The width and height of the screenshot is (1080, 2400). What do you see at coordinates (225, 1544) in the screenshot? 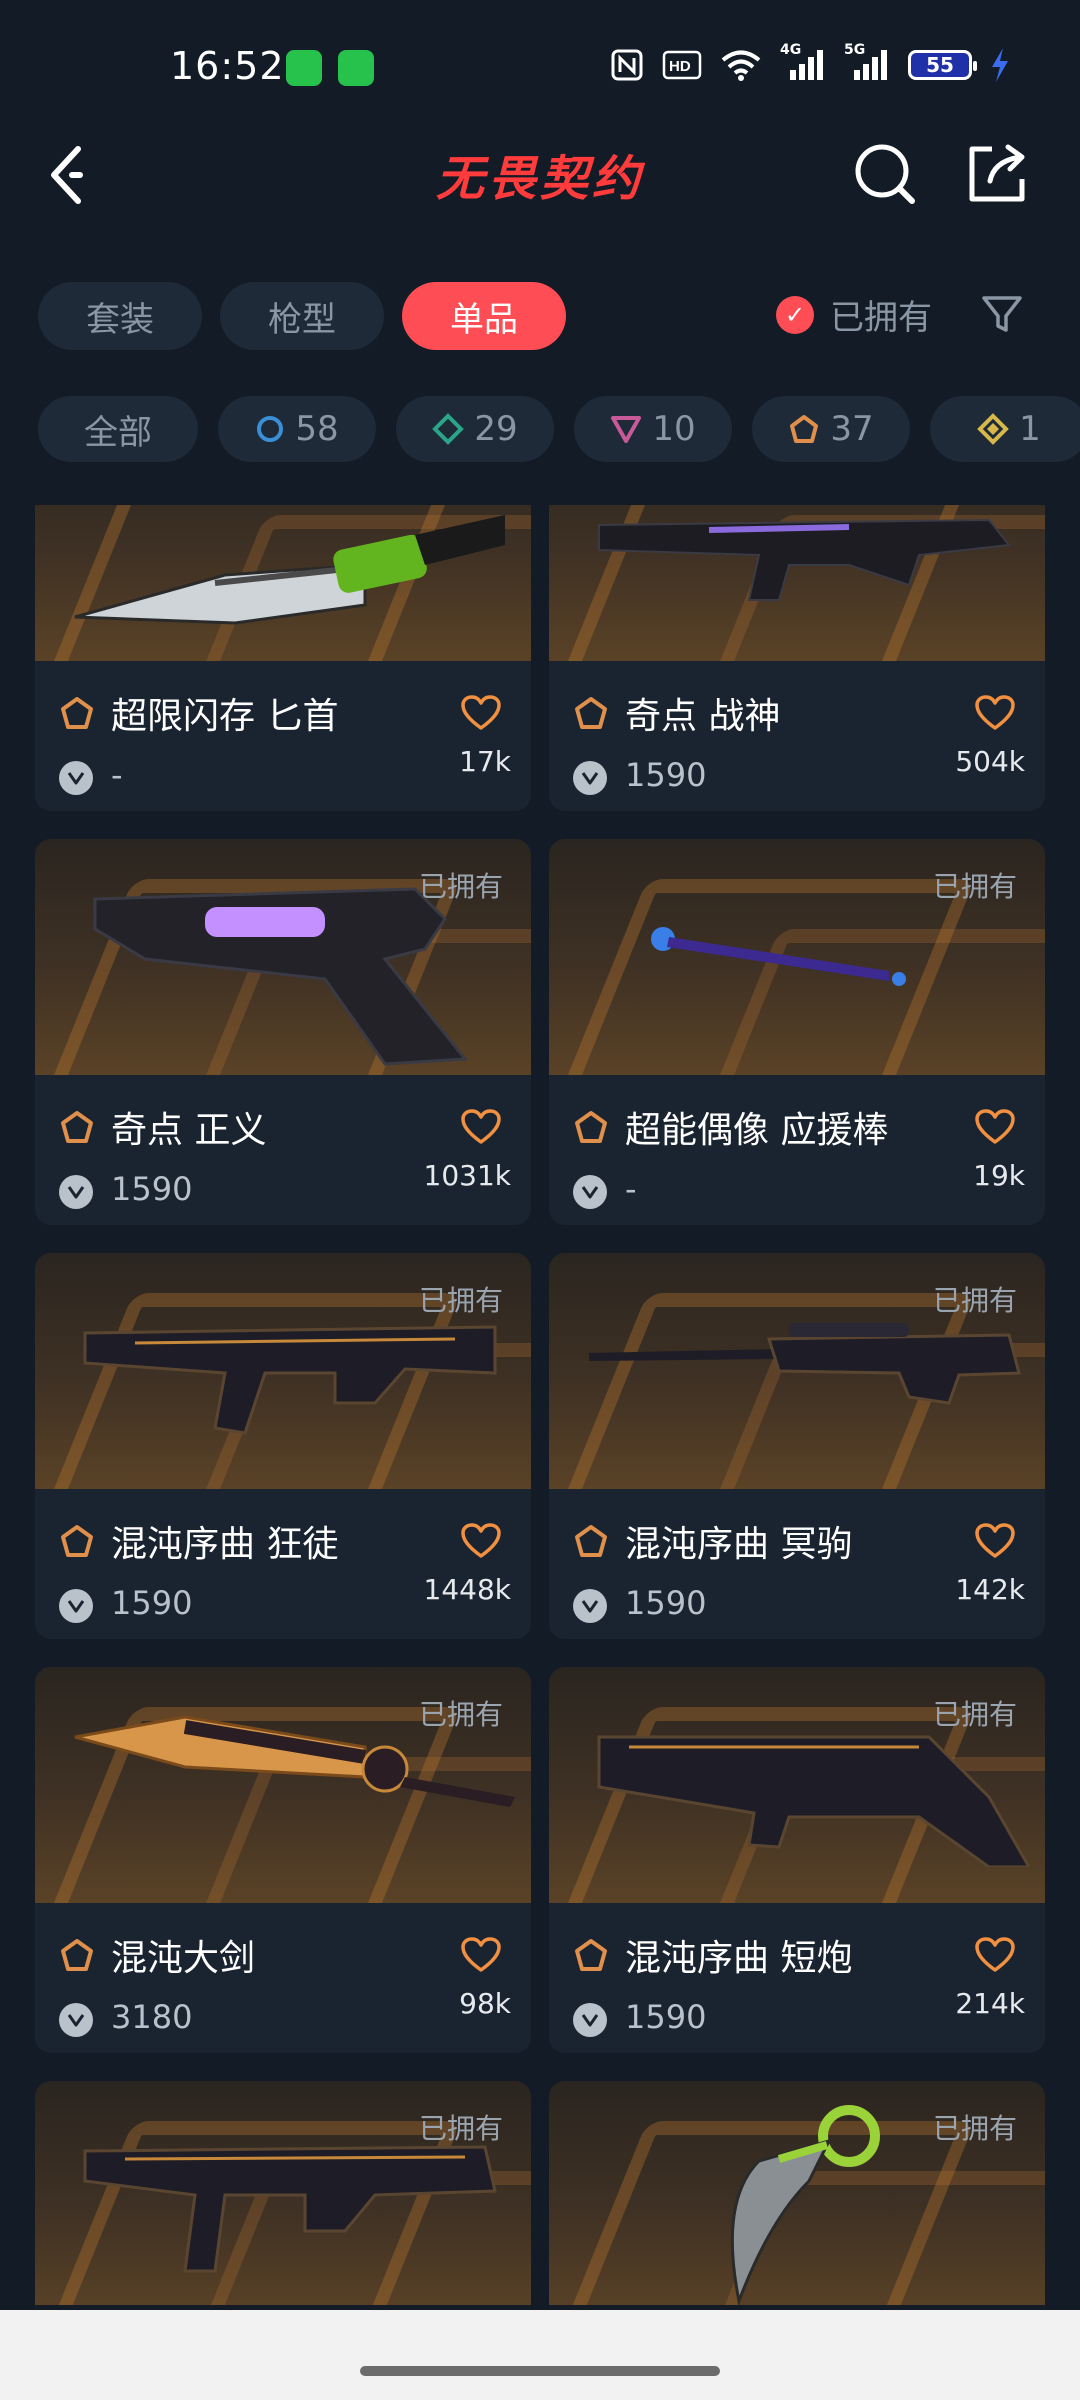
I see `item-name: 混沌序曲 狂徒` at bounding box center [225, 1544].